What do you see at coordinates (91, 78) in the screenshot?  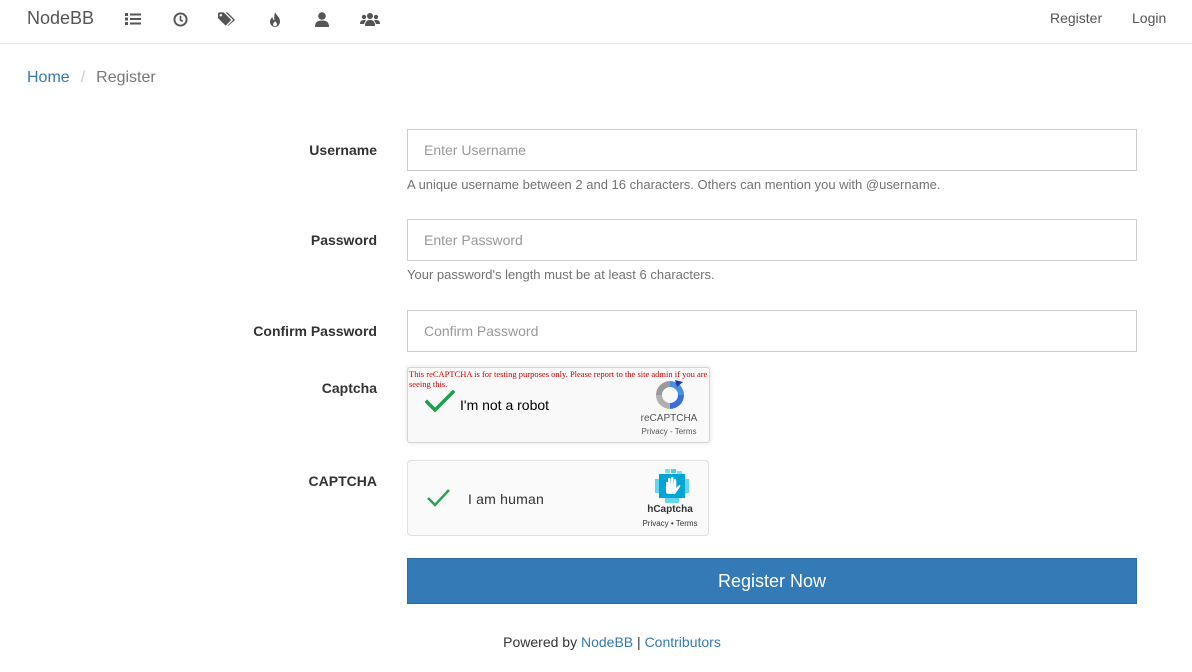 I see `breadcrumb: Home / Register` at bounding box center [91, 78].